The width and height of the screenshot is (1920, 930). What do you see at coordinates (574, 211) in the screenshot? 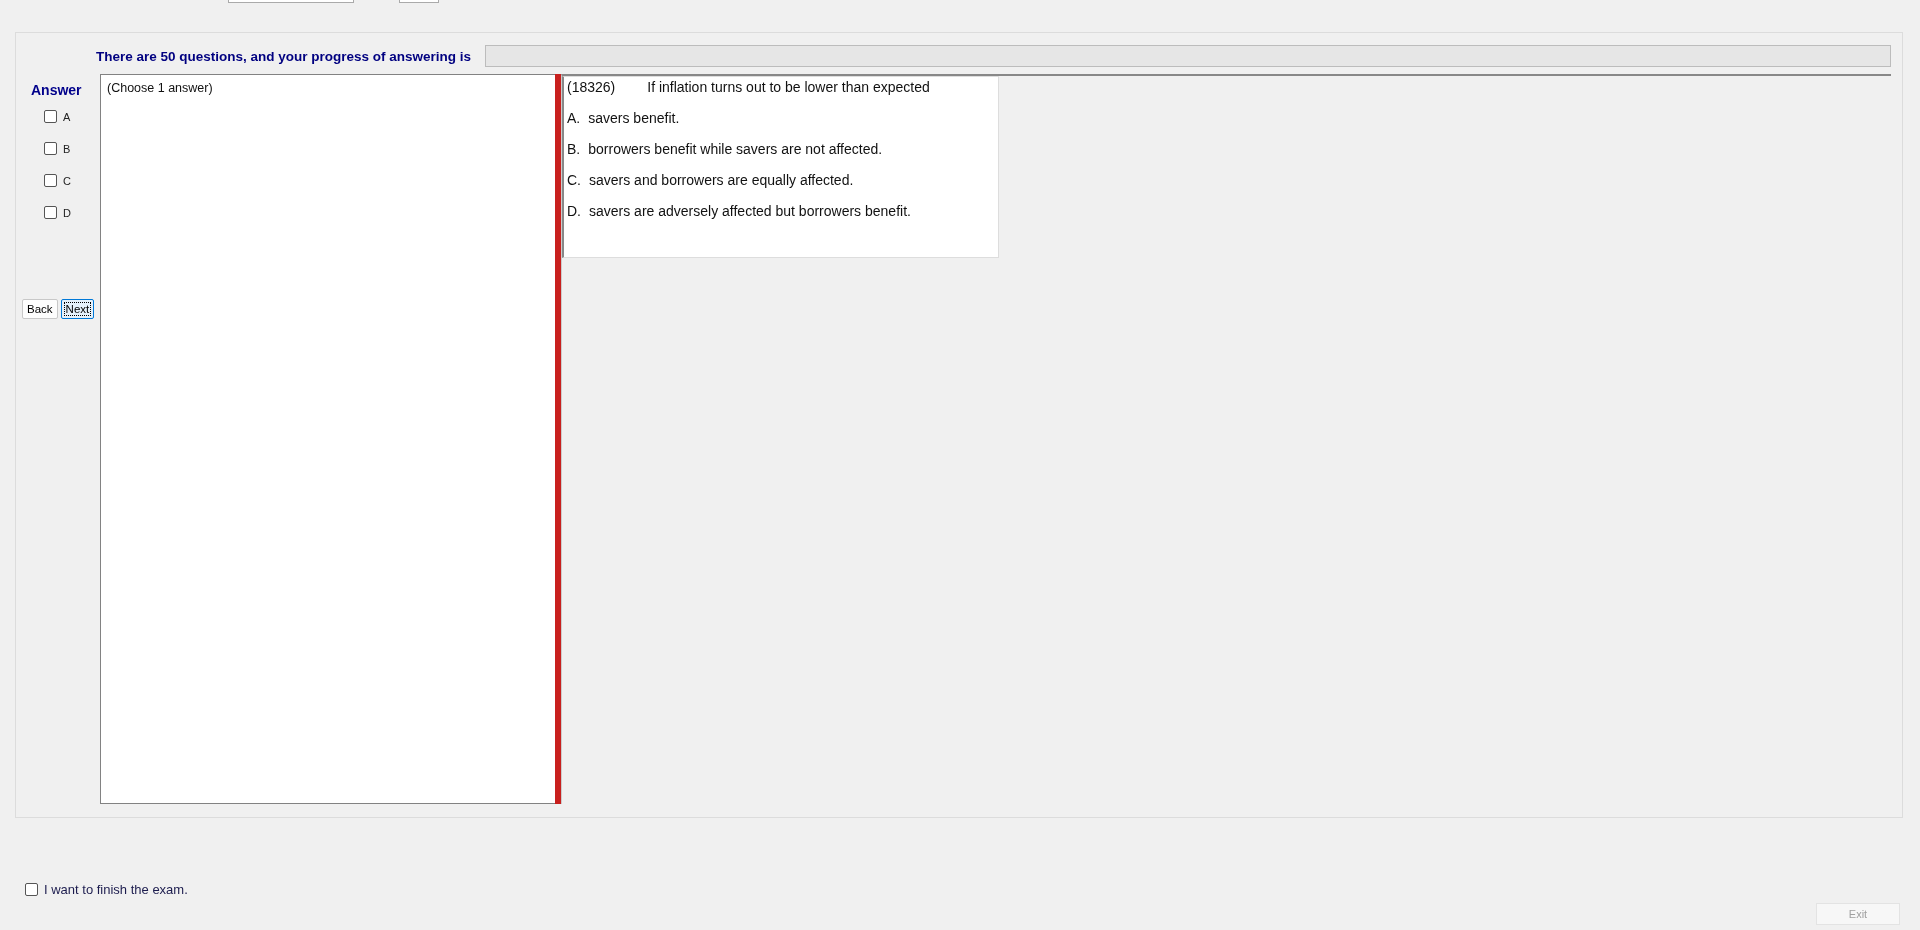
I see `choice-letter: D.` at bounding box center [574, 211].